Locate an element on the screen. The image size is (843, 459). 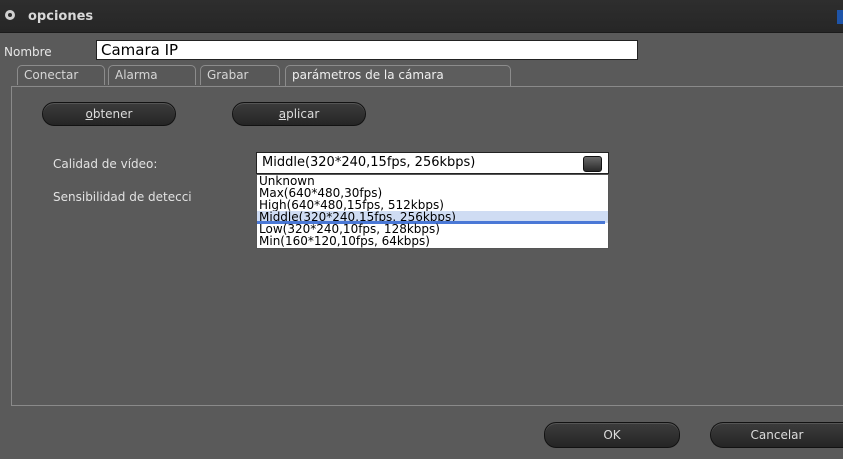
dropdown-arrow-icon is located at coordinates (592, 164).